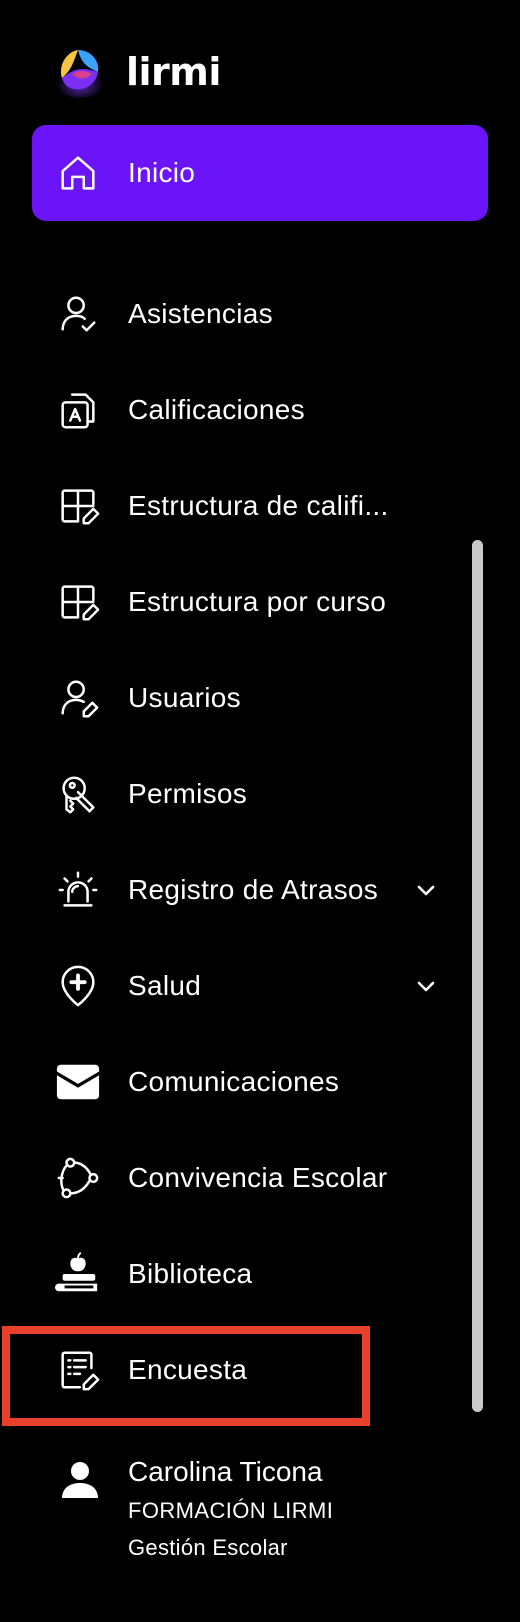 The width and height of the screenshot is (520, 1622). Describe the element at coordinates (234, 1081) in the screenshot. I see `sidebar-item-label: Comunicaciones` at that location.